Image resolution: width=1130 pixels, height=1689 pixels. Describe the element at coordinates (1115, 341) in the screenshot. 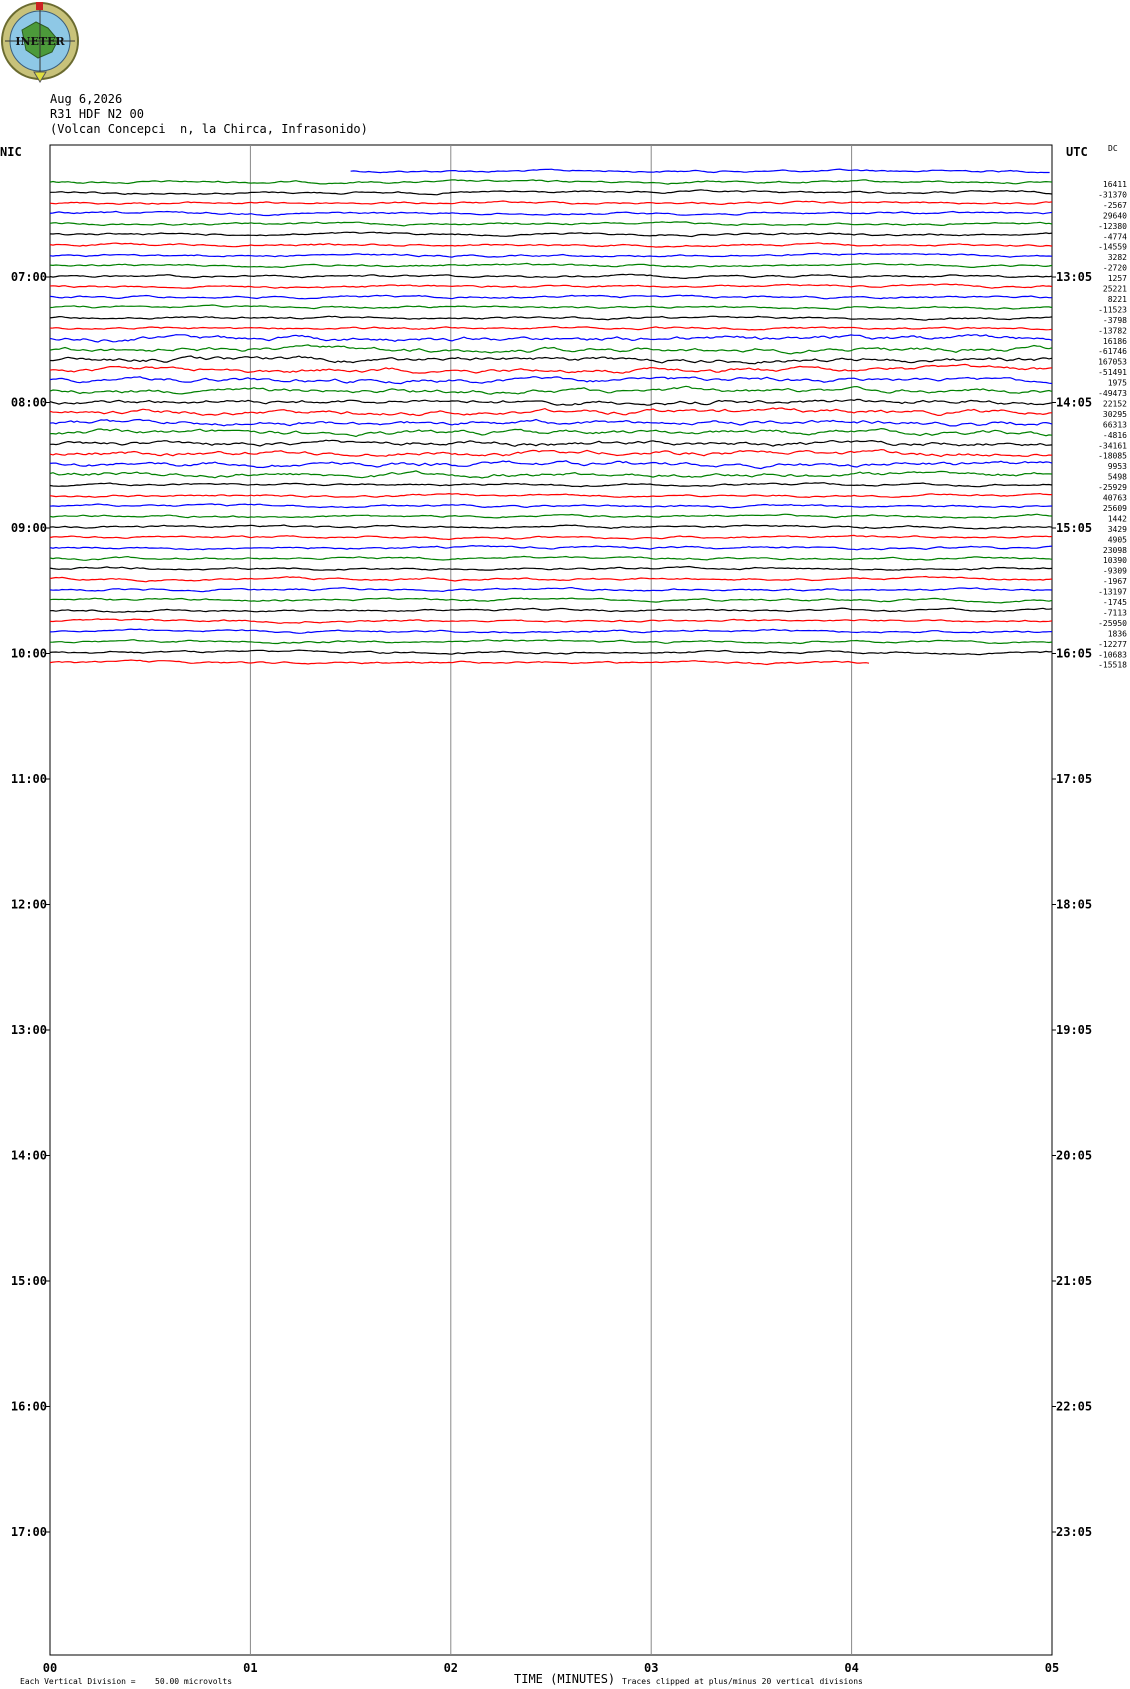

I see `dc-offset-label: 16186` at that location.